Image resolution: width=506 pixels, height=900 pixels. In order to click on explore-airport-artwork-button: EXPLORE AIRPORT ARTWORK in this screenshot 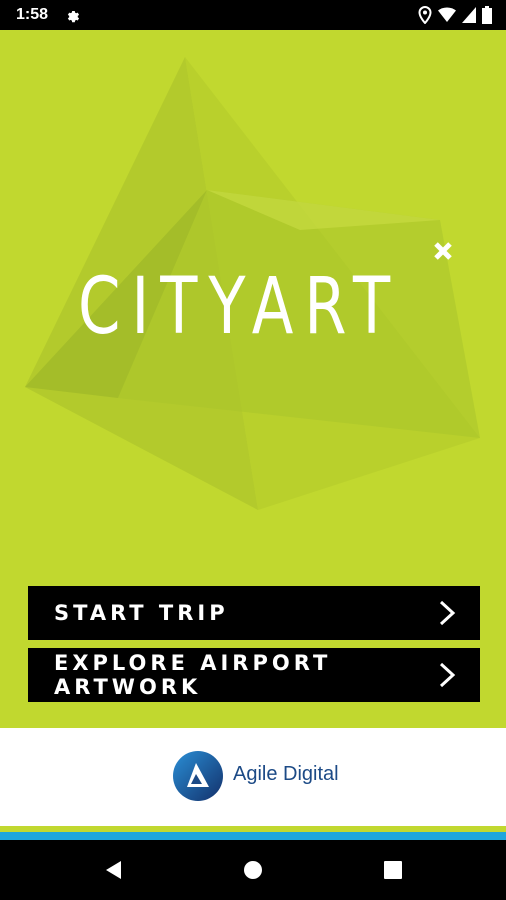, I will do `click(254, 675)`.